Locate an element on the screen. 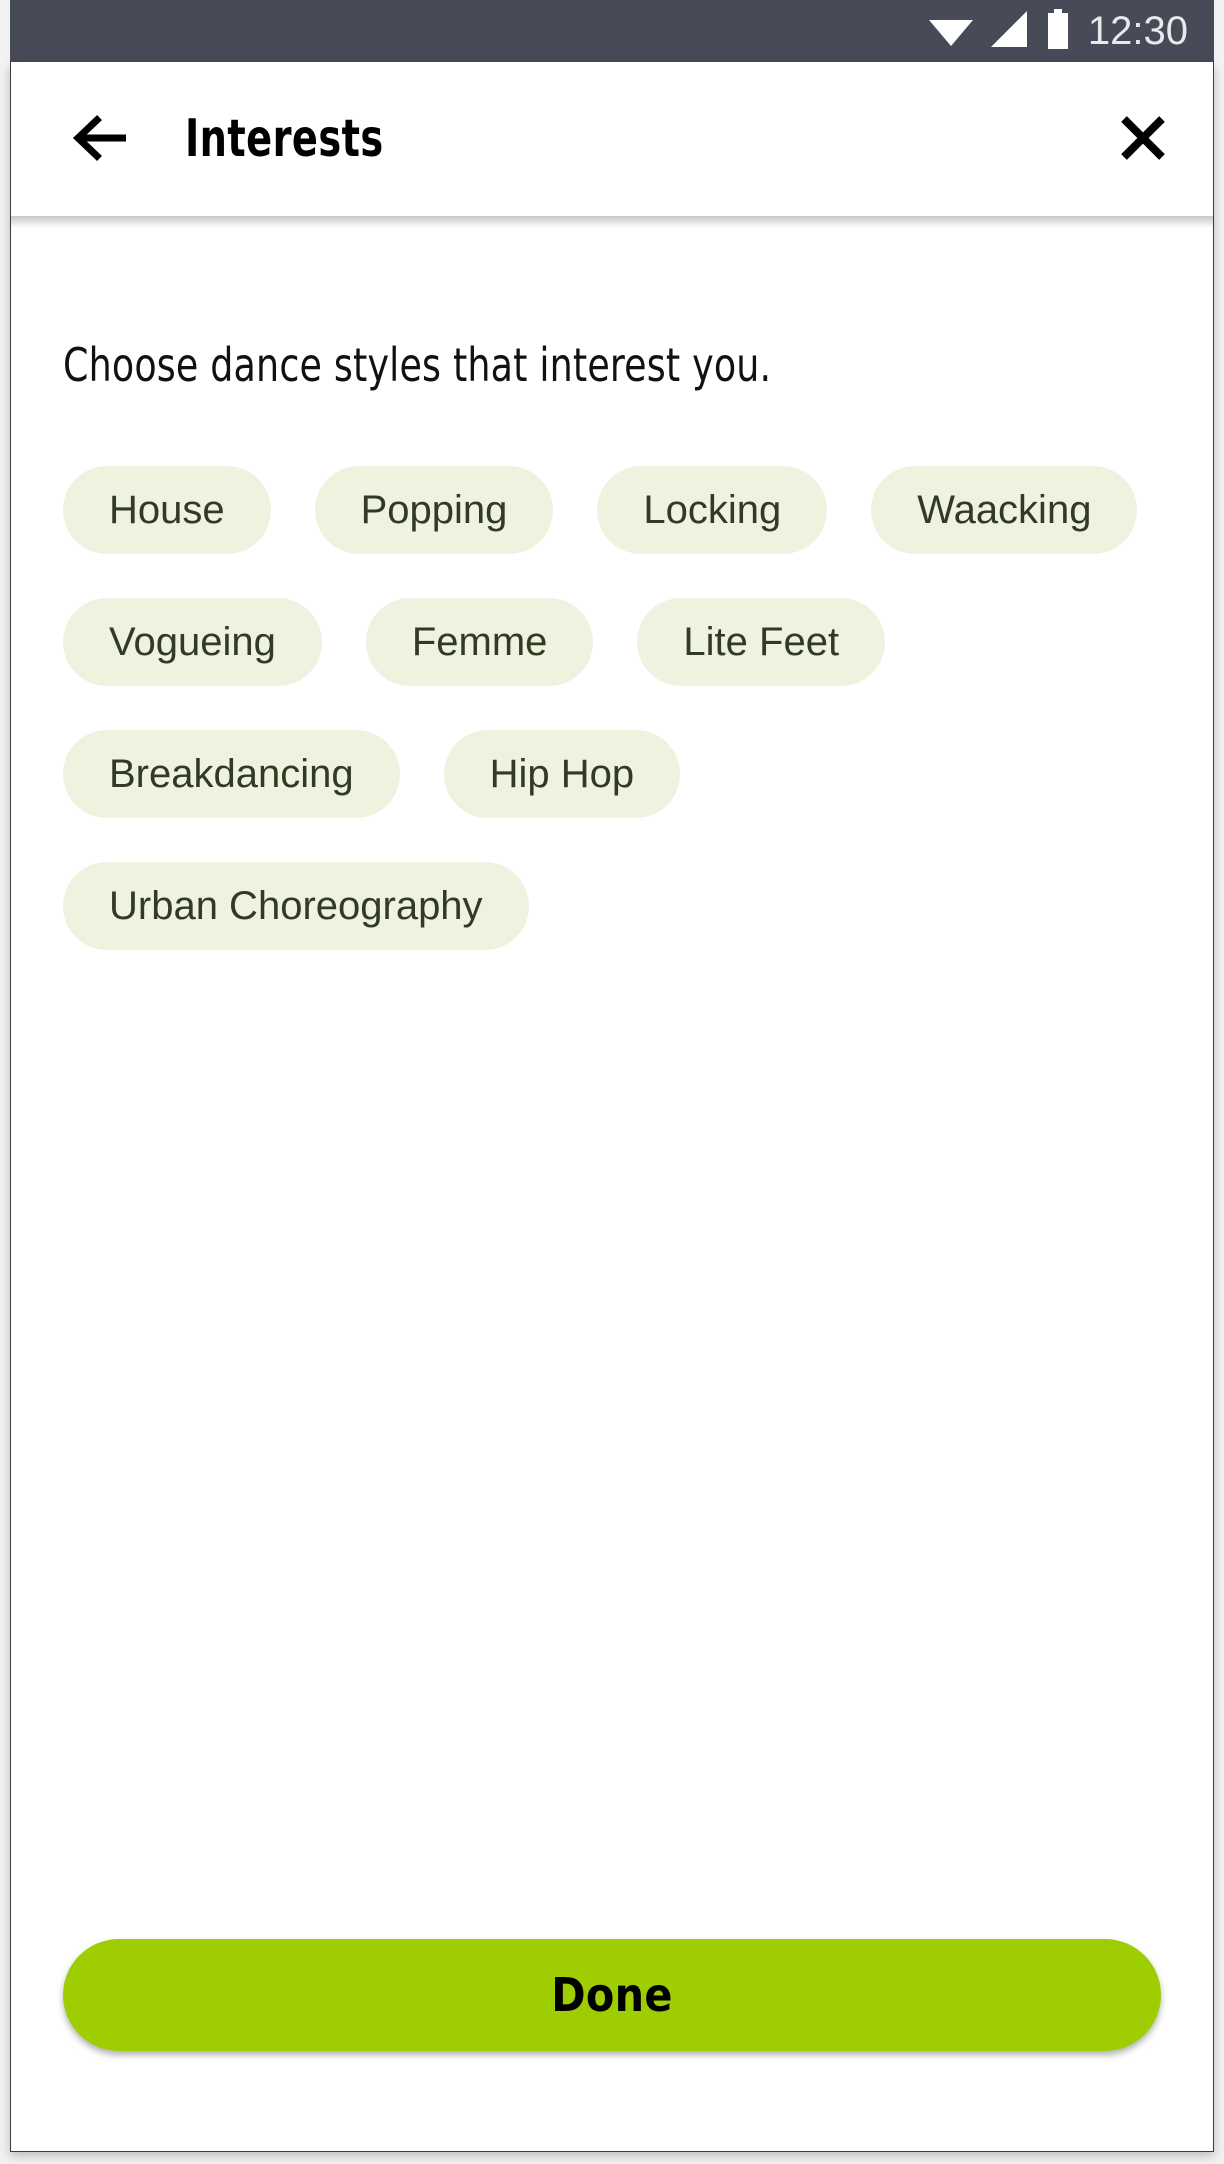 The height and width of the screenshot is (2164, 1224). back-button is located at coordinates (101, 139).